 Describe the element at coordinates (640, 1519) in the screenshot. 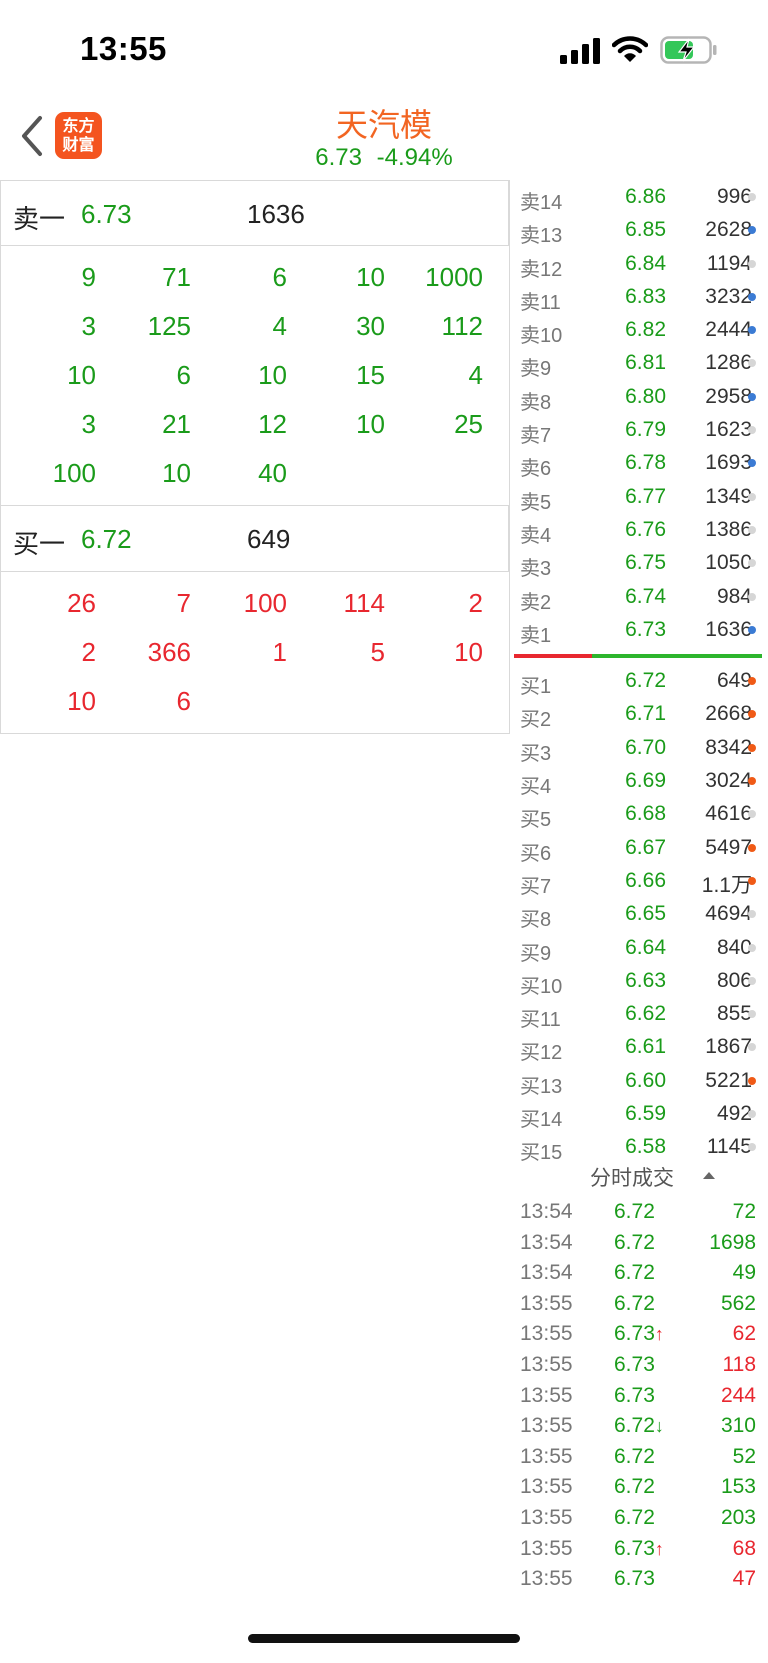

I see `trade-tick-row: 13:55 6.72 203` at that location.